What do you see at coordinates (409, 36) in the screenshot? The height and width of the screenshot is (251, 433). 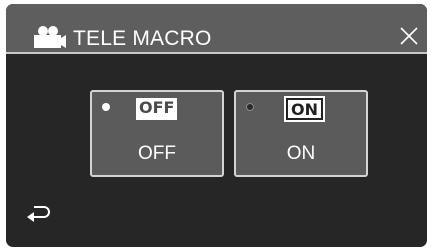 I see `close-icon` at bounding box center [409, 36].